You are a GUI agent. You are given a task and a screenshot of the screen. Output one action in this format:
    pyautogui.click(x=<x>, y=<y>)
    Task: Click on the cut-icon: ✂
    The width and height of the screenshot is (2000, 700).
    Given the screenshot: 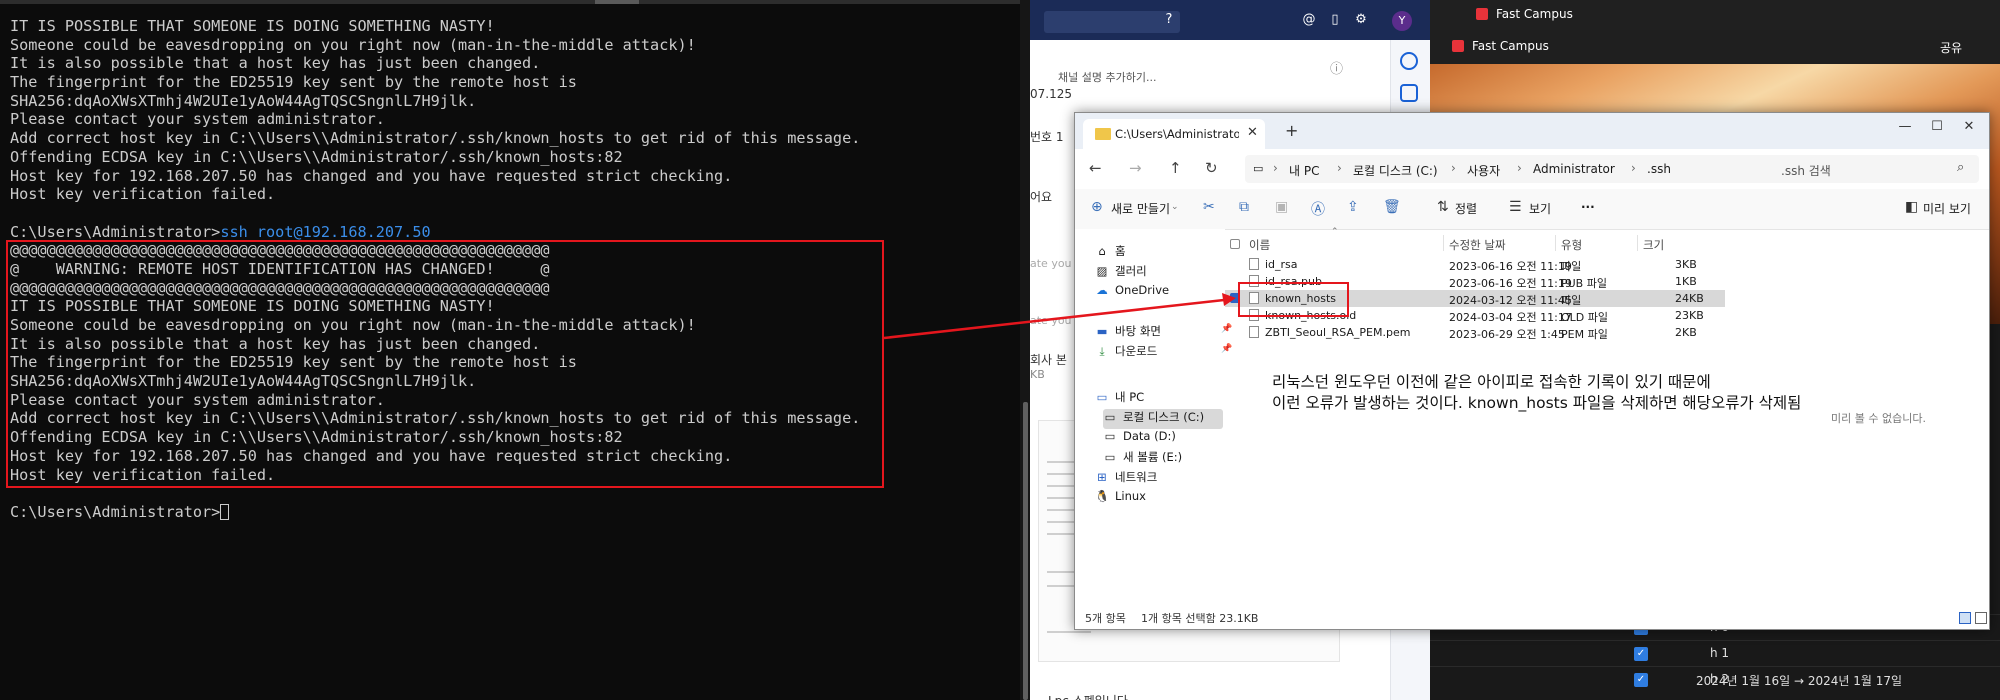 What is the action you would take?
    pyautogui.click(x=1209, y=207)
    